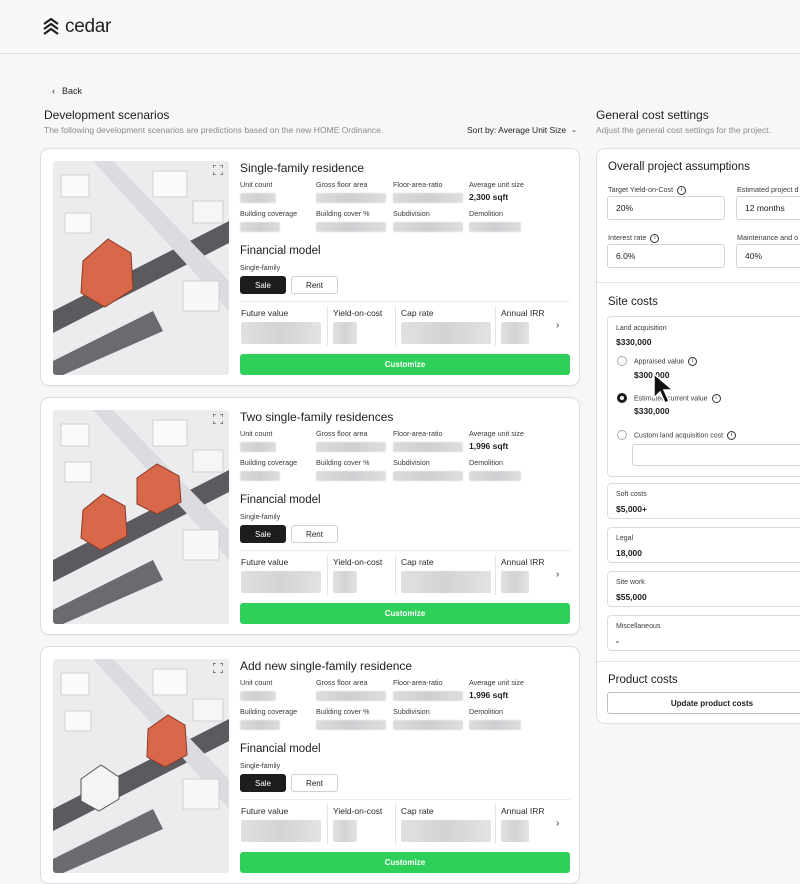  Describe the element at coordinates (768, 208) in the screenshot. I see `est-project-input: 12 months` at that location.